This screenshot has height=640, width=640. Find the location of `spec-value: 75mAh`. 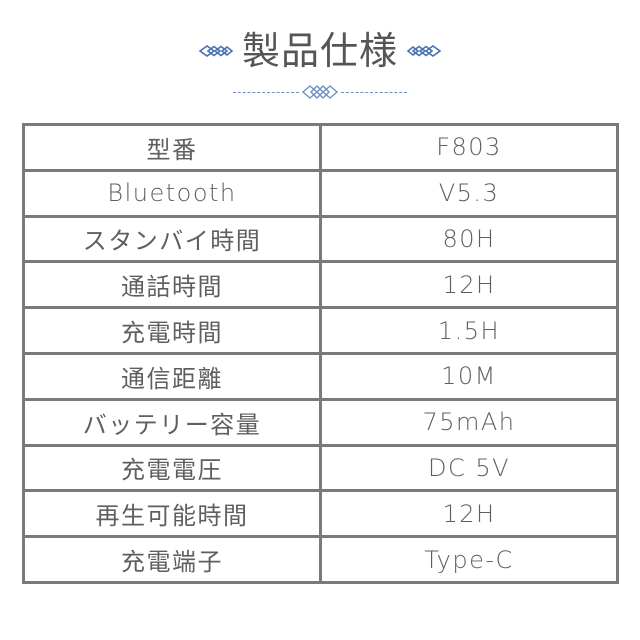

spec-value: 75mAh is located at coordinates (469, 422).